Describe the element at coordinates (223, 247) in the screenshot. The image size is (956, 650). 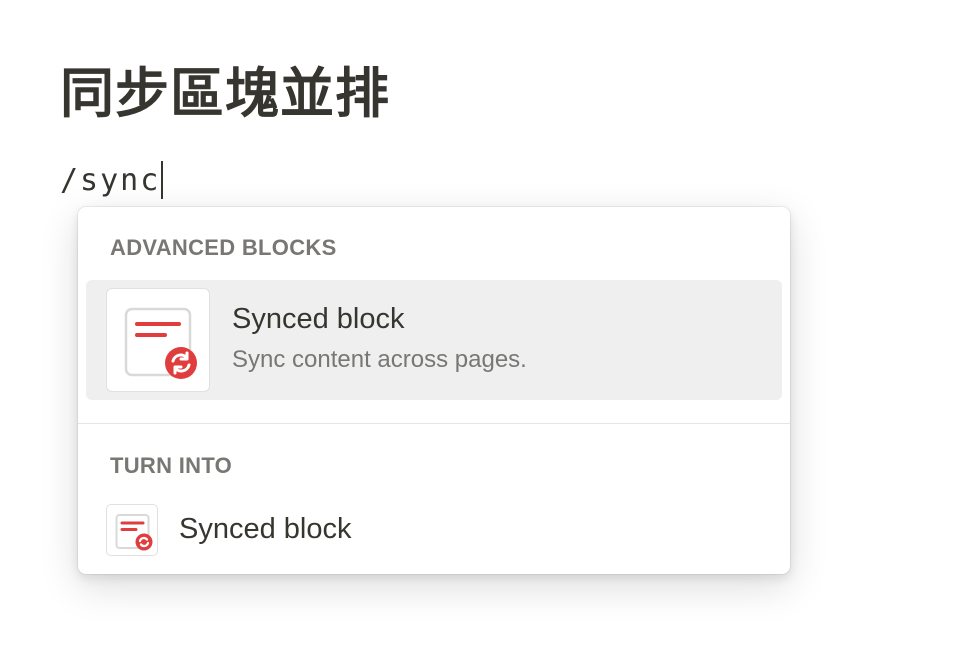
I see `section-header-advanced-blocks: ADVANCED BLOCKS` at that location.